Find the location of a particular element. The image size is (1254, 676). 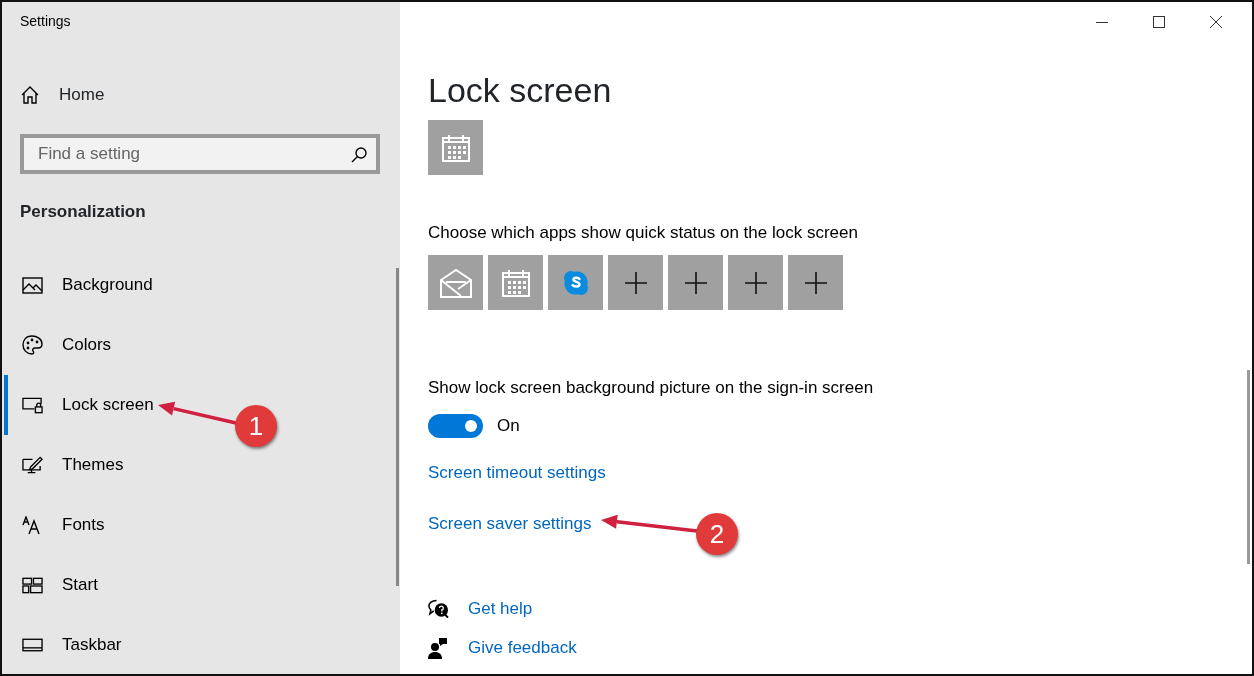

speech-bubbles-icon is located at coordinates (438, 609).